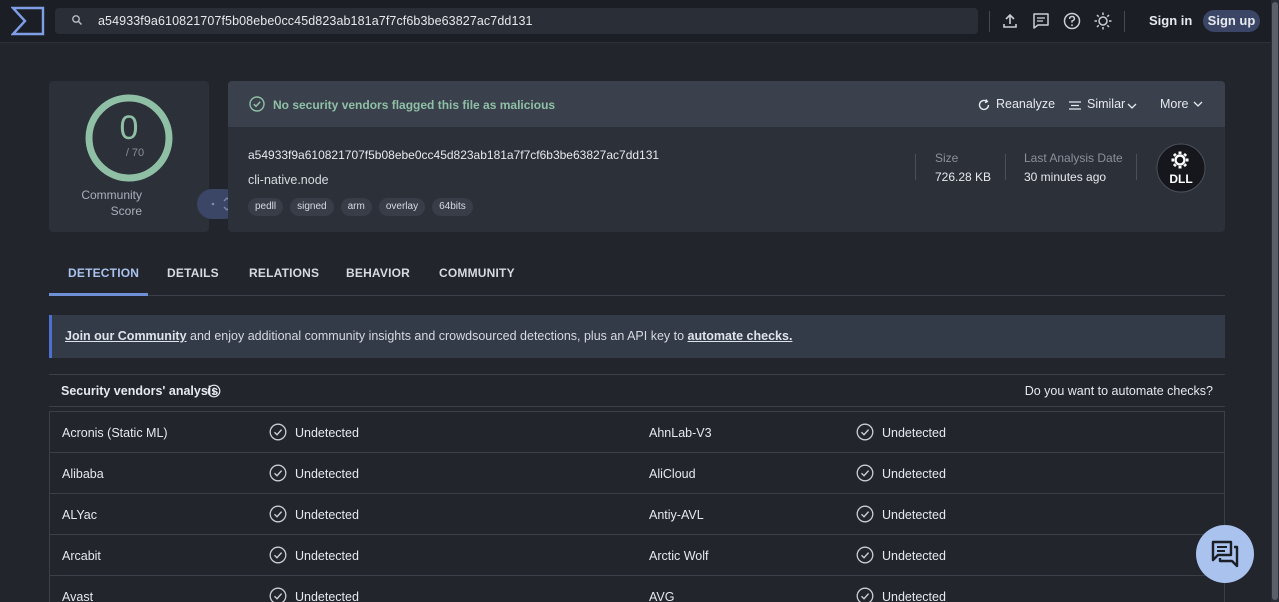 Image resolution: width=1279 pixels, height=602 pixels. What do you see at coordinates (1231, 21) in the screenshot?
I see `sign-up-button: Sign up` at bounding box center [1231, 21].